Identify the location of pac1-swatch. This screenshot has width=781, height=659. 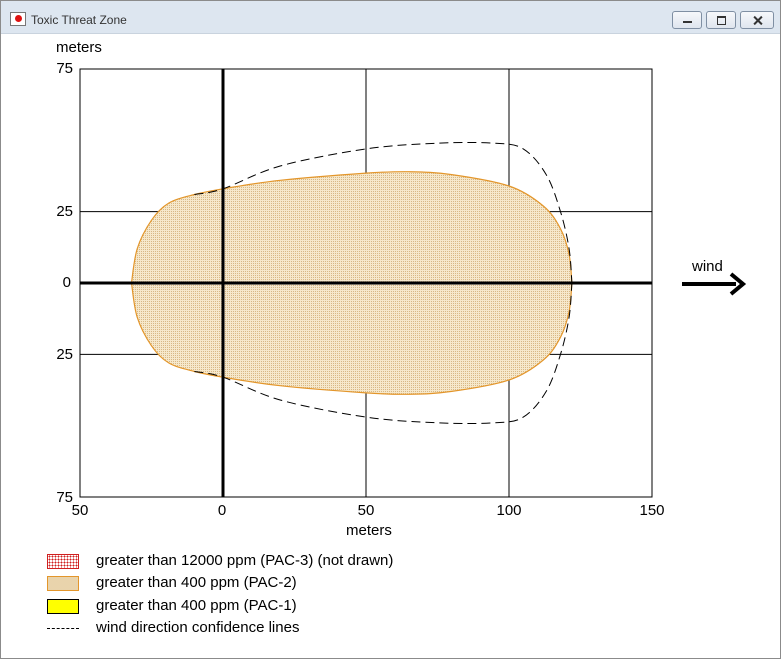
(63, 606).